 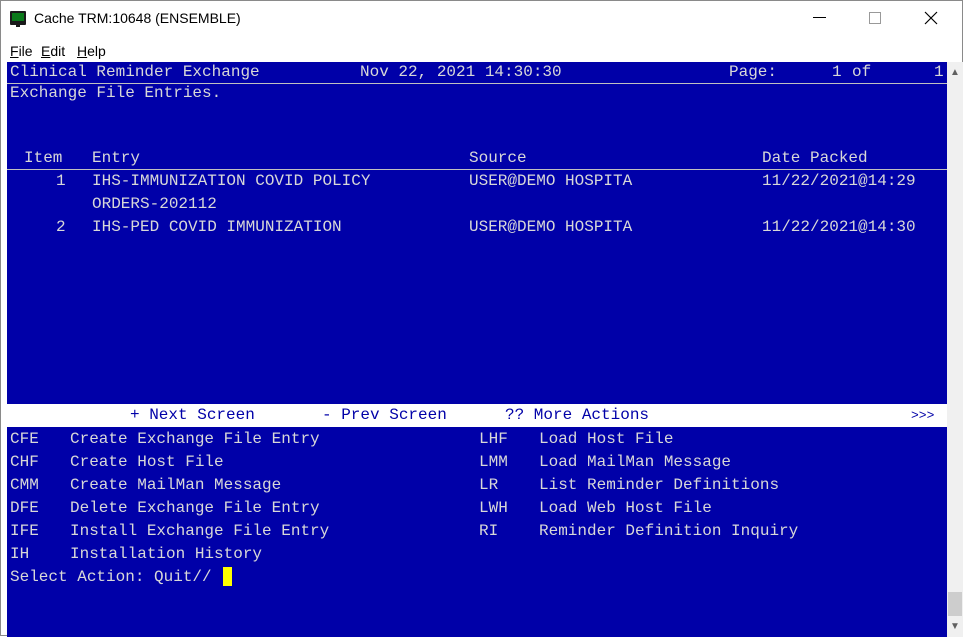 I want to click on action-code: LWH, so click(x=493, y=508).